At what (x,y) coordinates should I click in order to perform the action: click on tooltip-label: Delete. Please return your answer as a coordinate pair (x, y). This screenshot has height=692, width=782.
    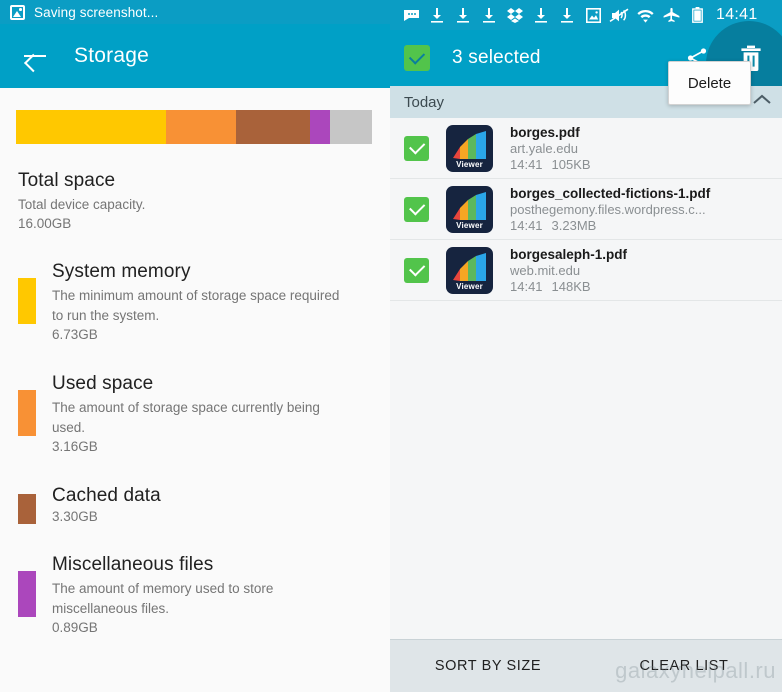
    Looking at the image, I should click on (709, 83).